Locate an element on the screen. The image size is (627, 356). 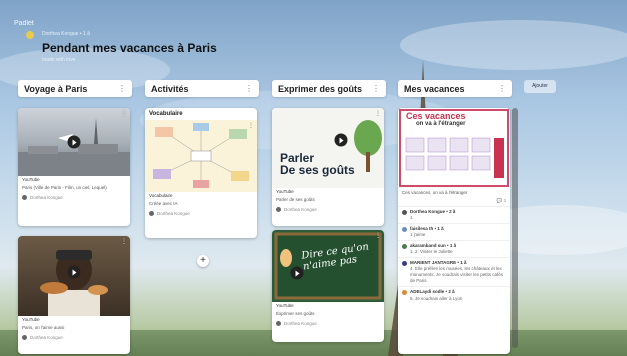
comment-item: faisilesa th • 1 ã1 j'aime is located at coordinates (454, 231).